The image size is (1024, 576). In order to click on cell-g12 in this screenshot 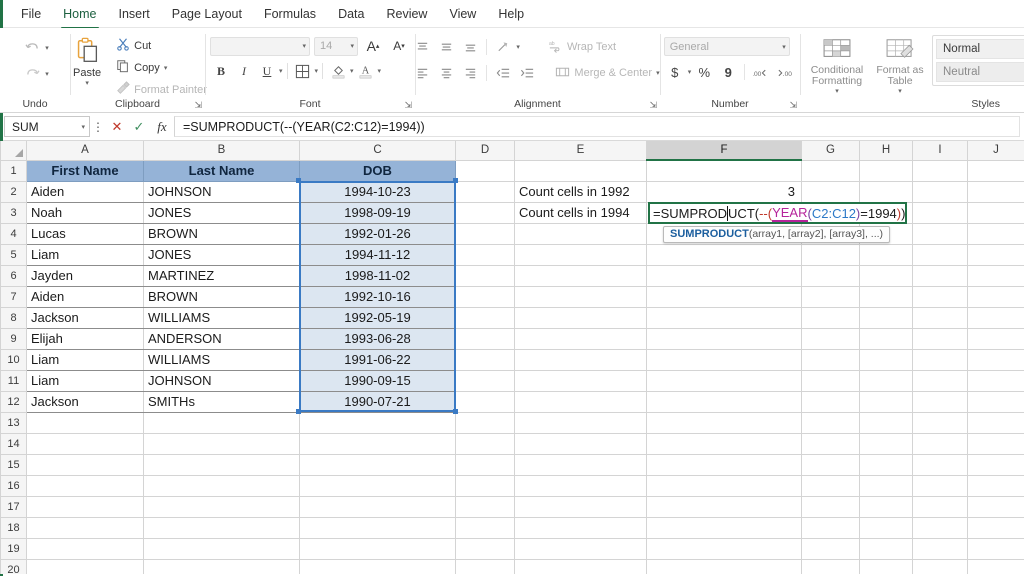, I will do `click(830, 402)`.